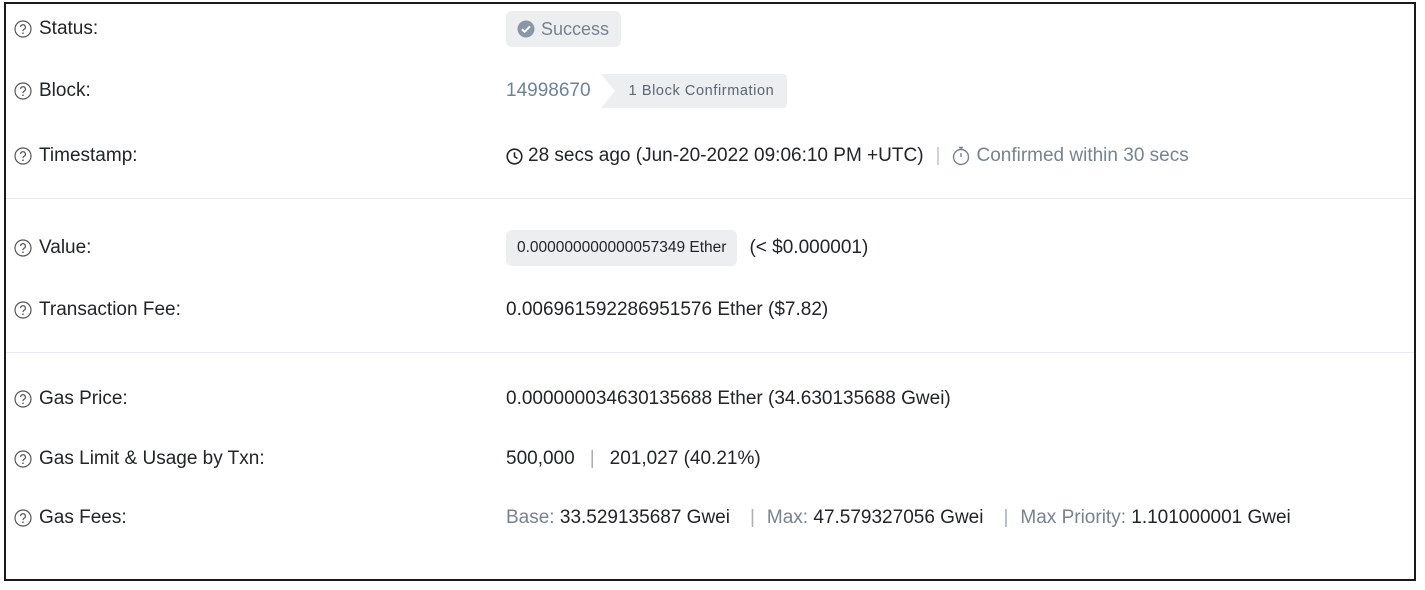 This screenshot has height=590, width=1425. Describe the element at coordinates (65, 90) in the screenshot. I see `block-label: Block:` at that location.